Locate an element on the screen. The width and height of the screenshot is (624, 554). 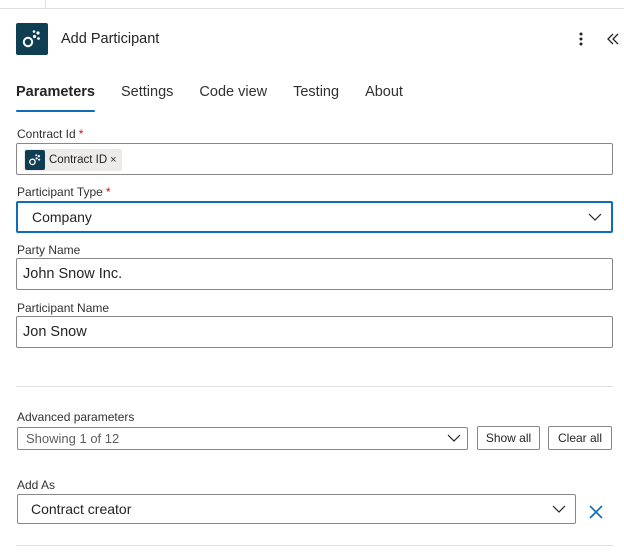
panel-header: Add Participant is located at coordinates (87, 39).